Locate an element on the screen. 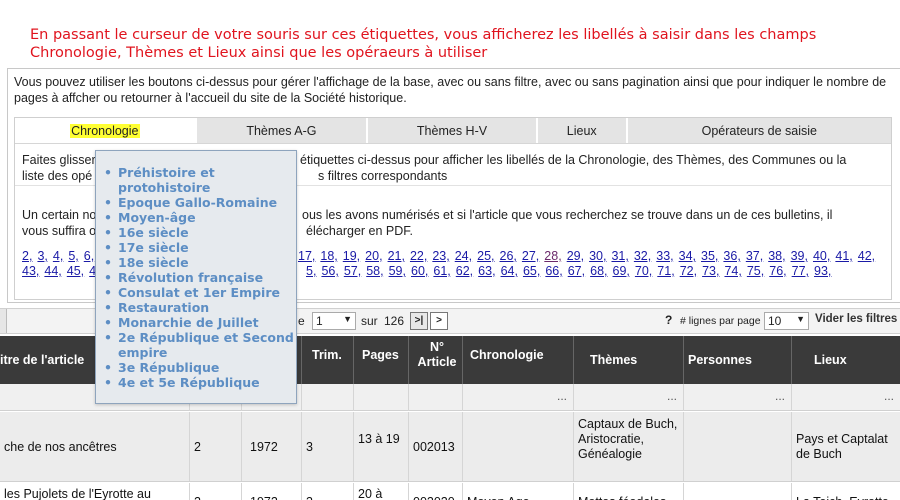  bulletin-link: 77, is located at coordinates (800, 271).